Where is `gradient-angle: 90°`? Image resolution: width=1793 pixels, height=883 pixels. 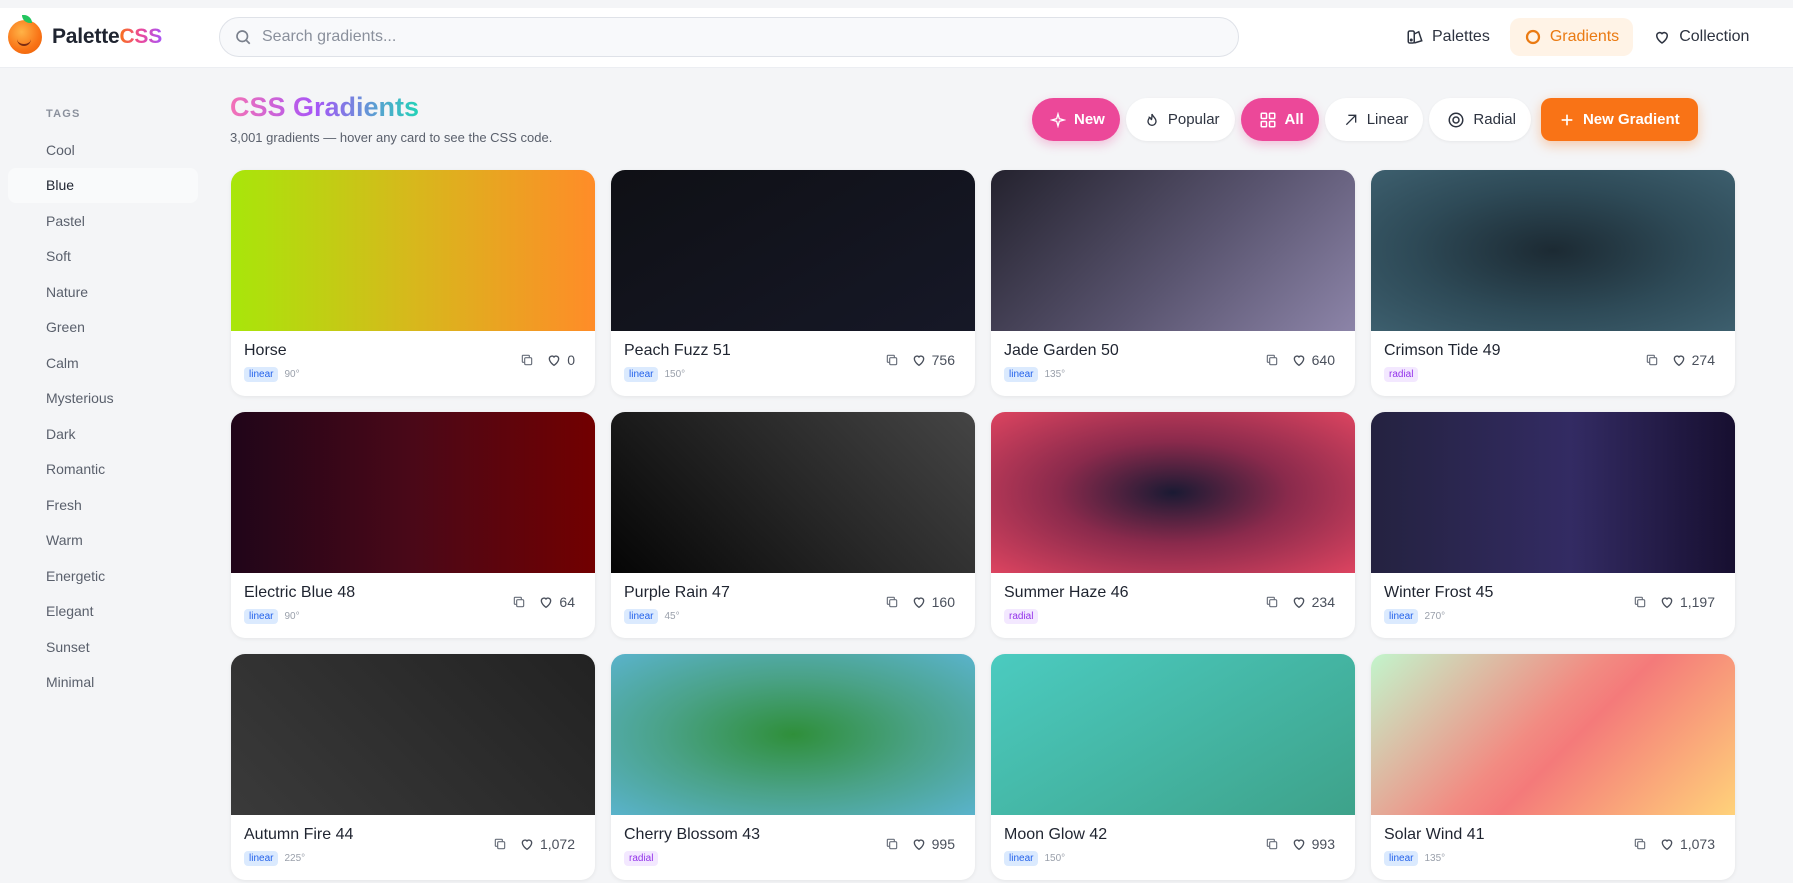
gradient-angle: 90° is located at coordinates (292, 374).